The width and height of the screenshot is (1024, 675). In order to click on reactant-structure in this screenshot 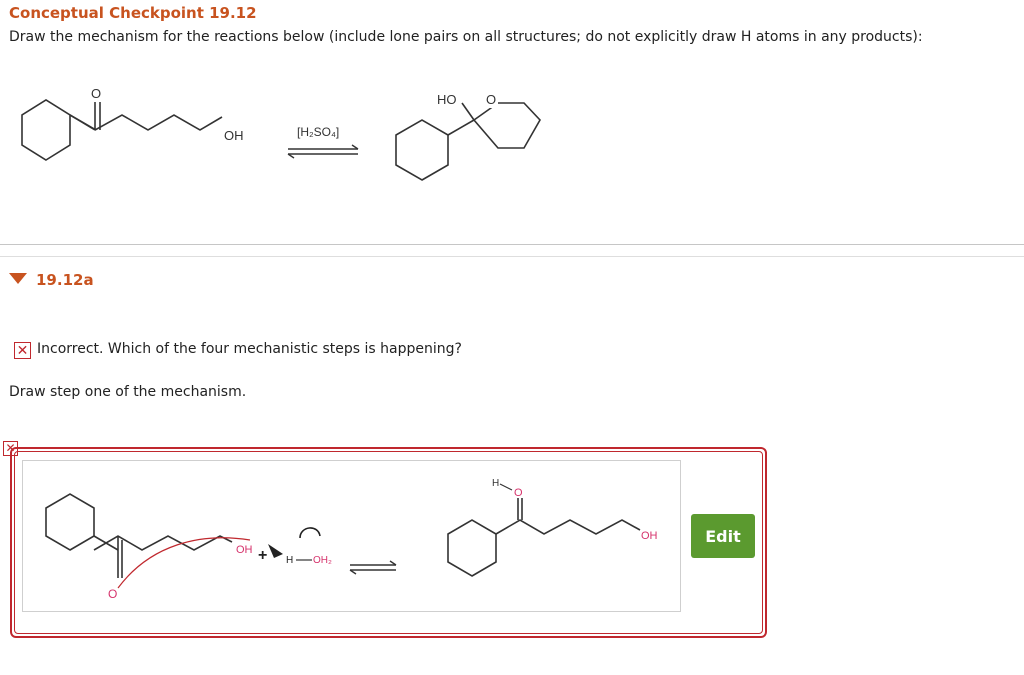, I will do `click(122, 130)`.